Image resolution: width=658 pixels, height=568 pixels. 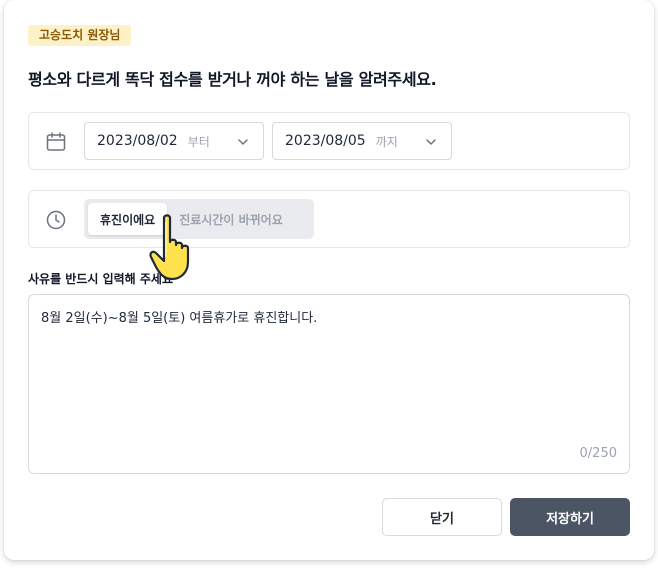 I want to click on pointer-hand-icon, so click(x=169, y=247).